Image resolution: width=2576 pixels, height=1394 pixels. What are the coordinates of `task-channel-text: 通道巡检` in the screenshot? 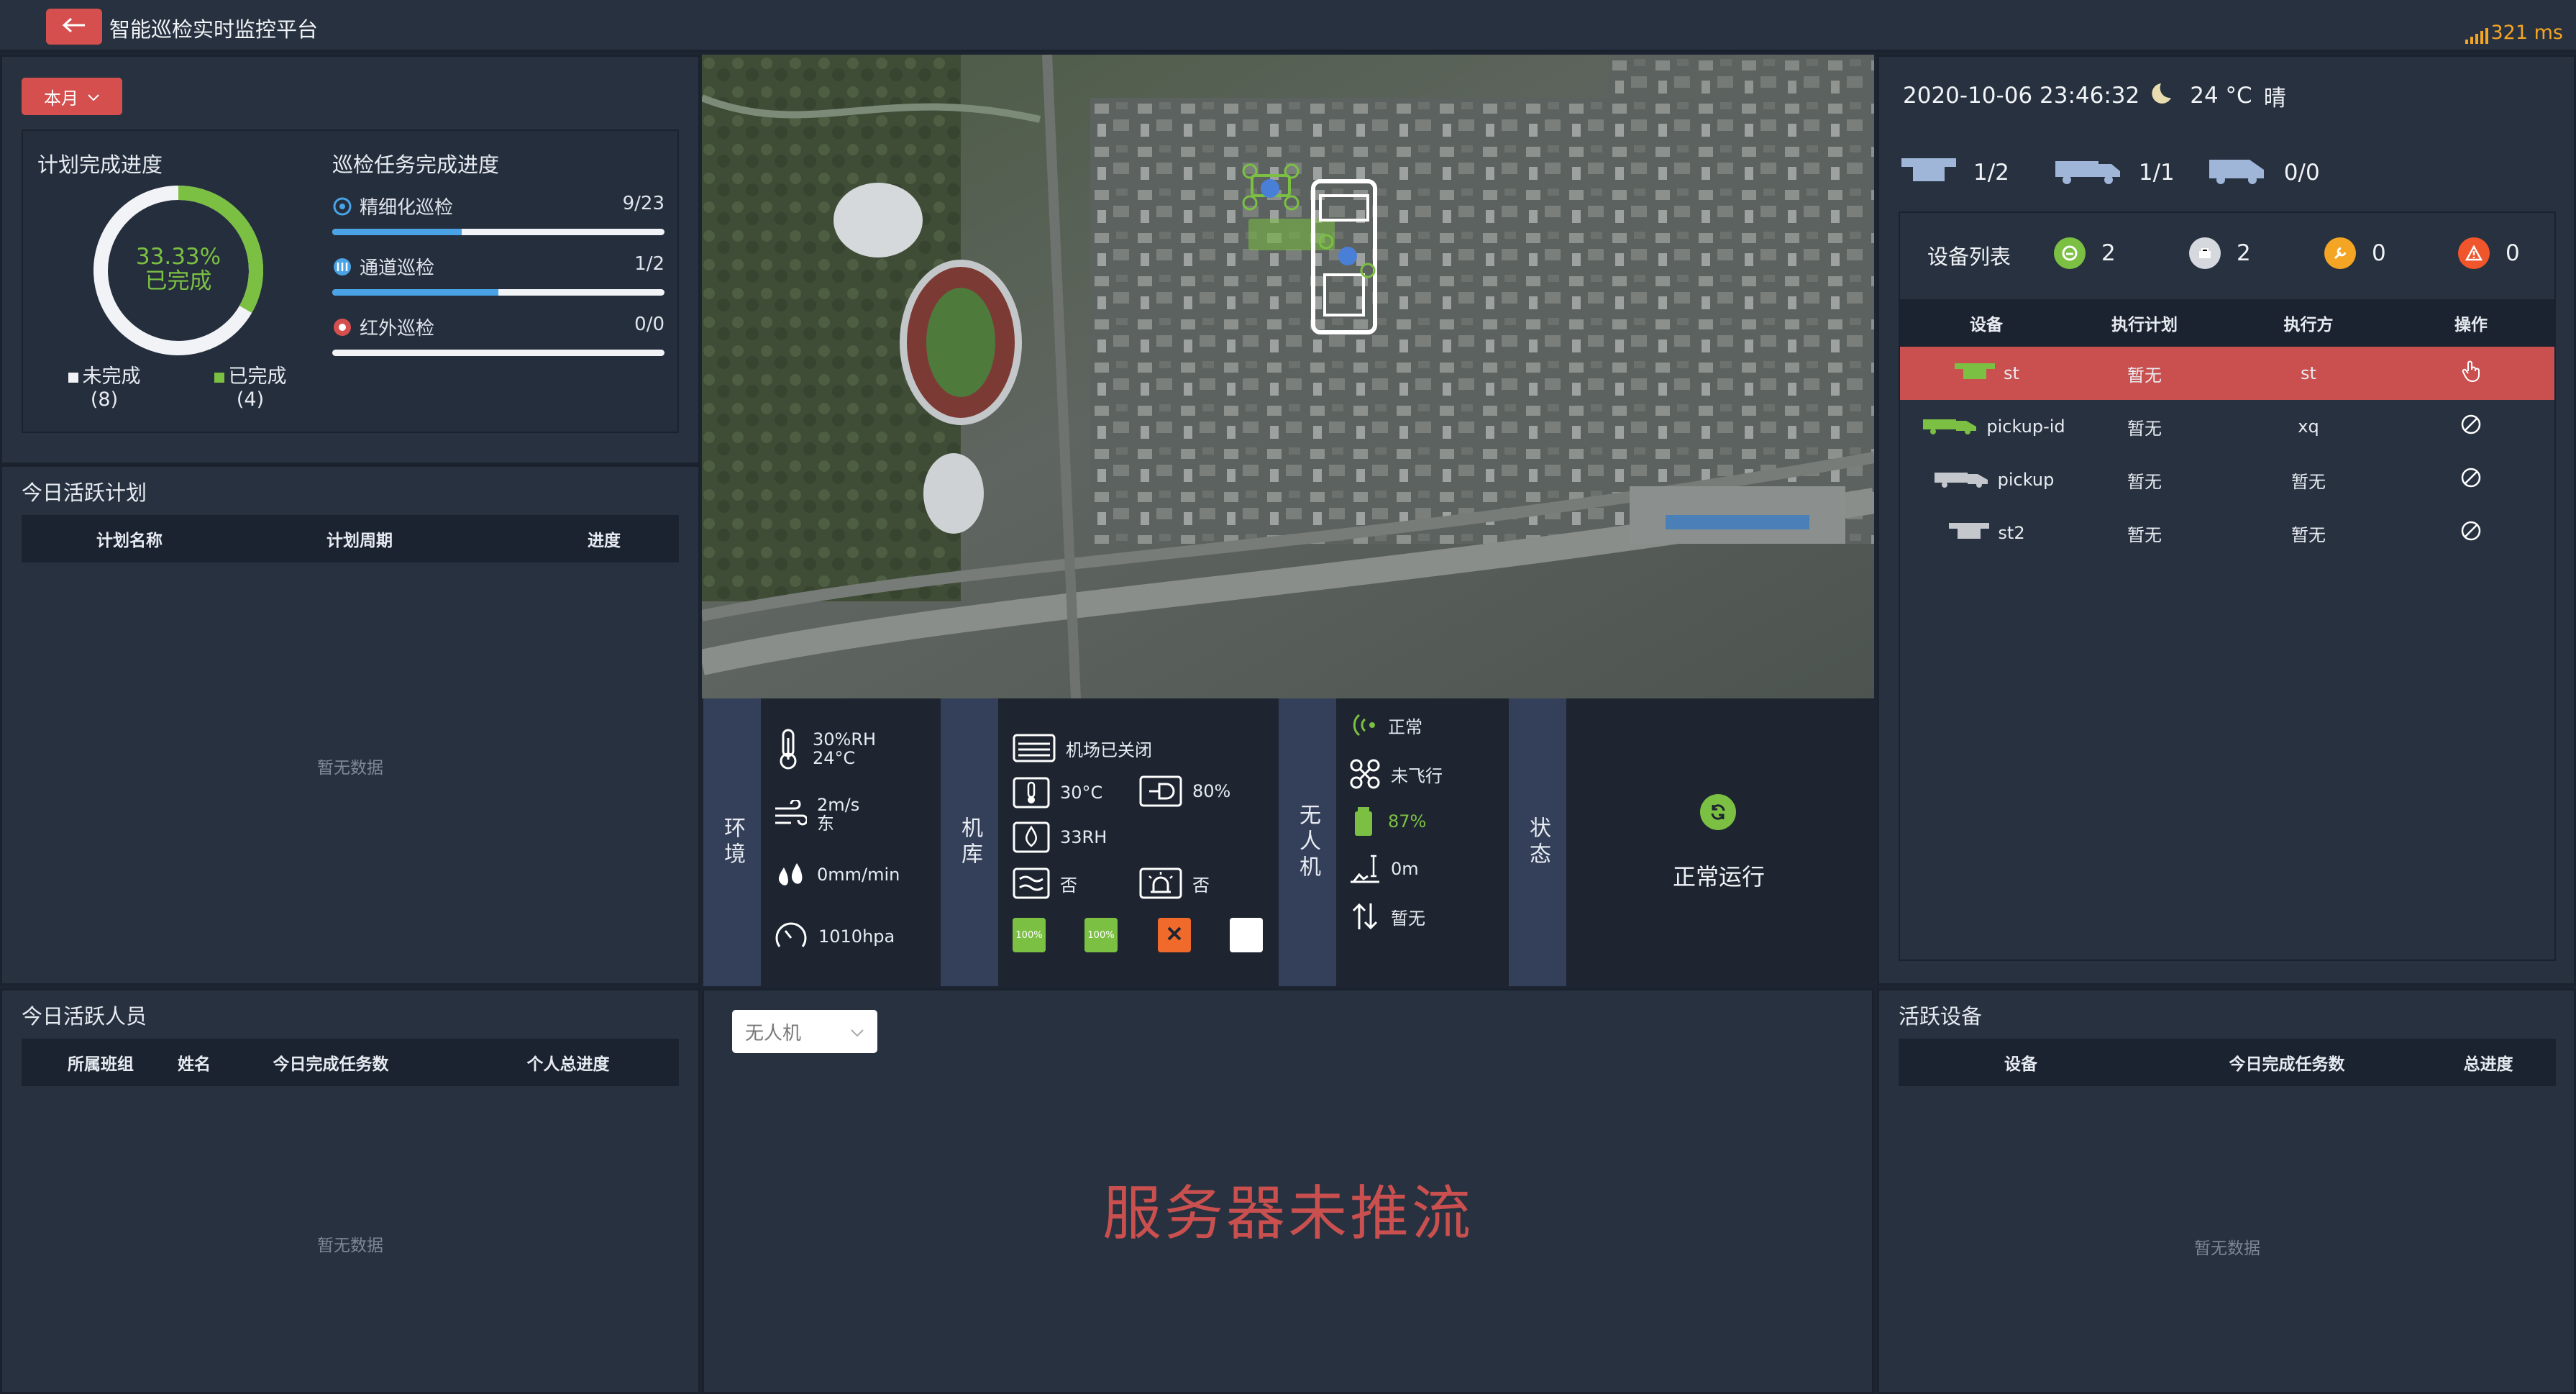 It's located at (397, 268).